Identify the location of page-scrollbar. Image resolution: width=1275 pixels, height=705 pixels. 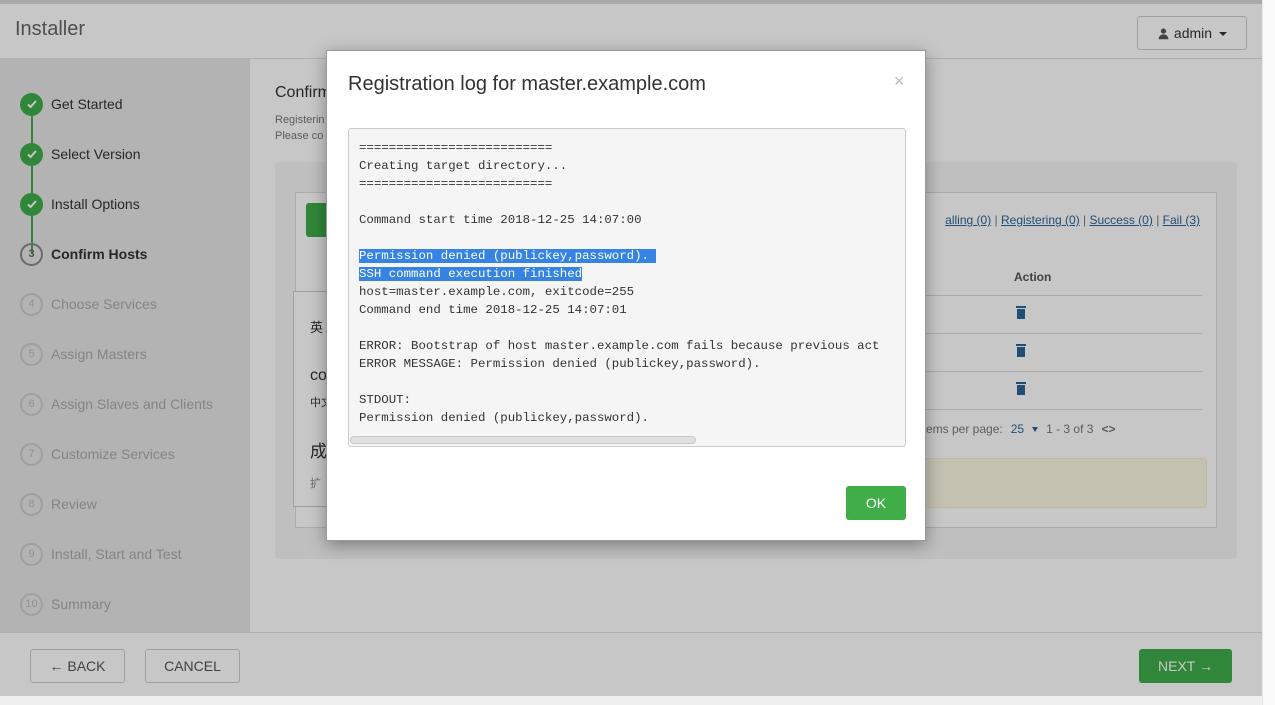
(1268, 352).